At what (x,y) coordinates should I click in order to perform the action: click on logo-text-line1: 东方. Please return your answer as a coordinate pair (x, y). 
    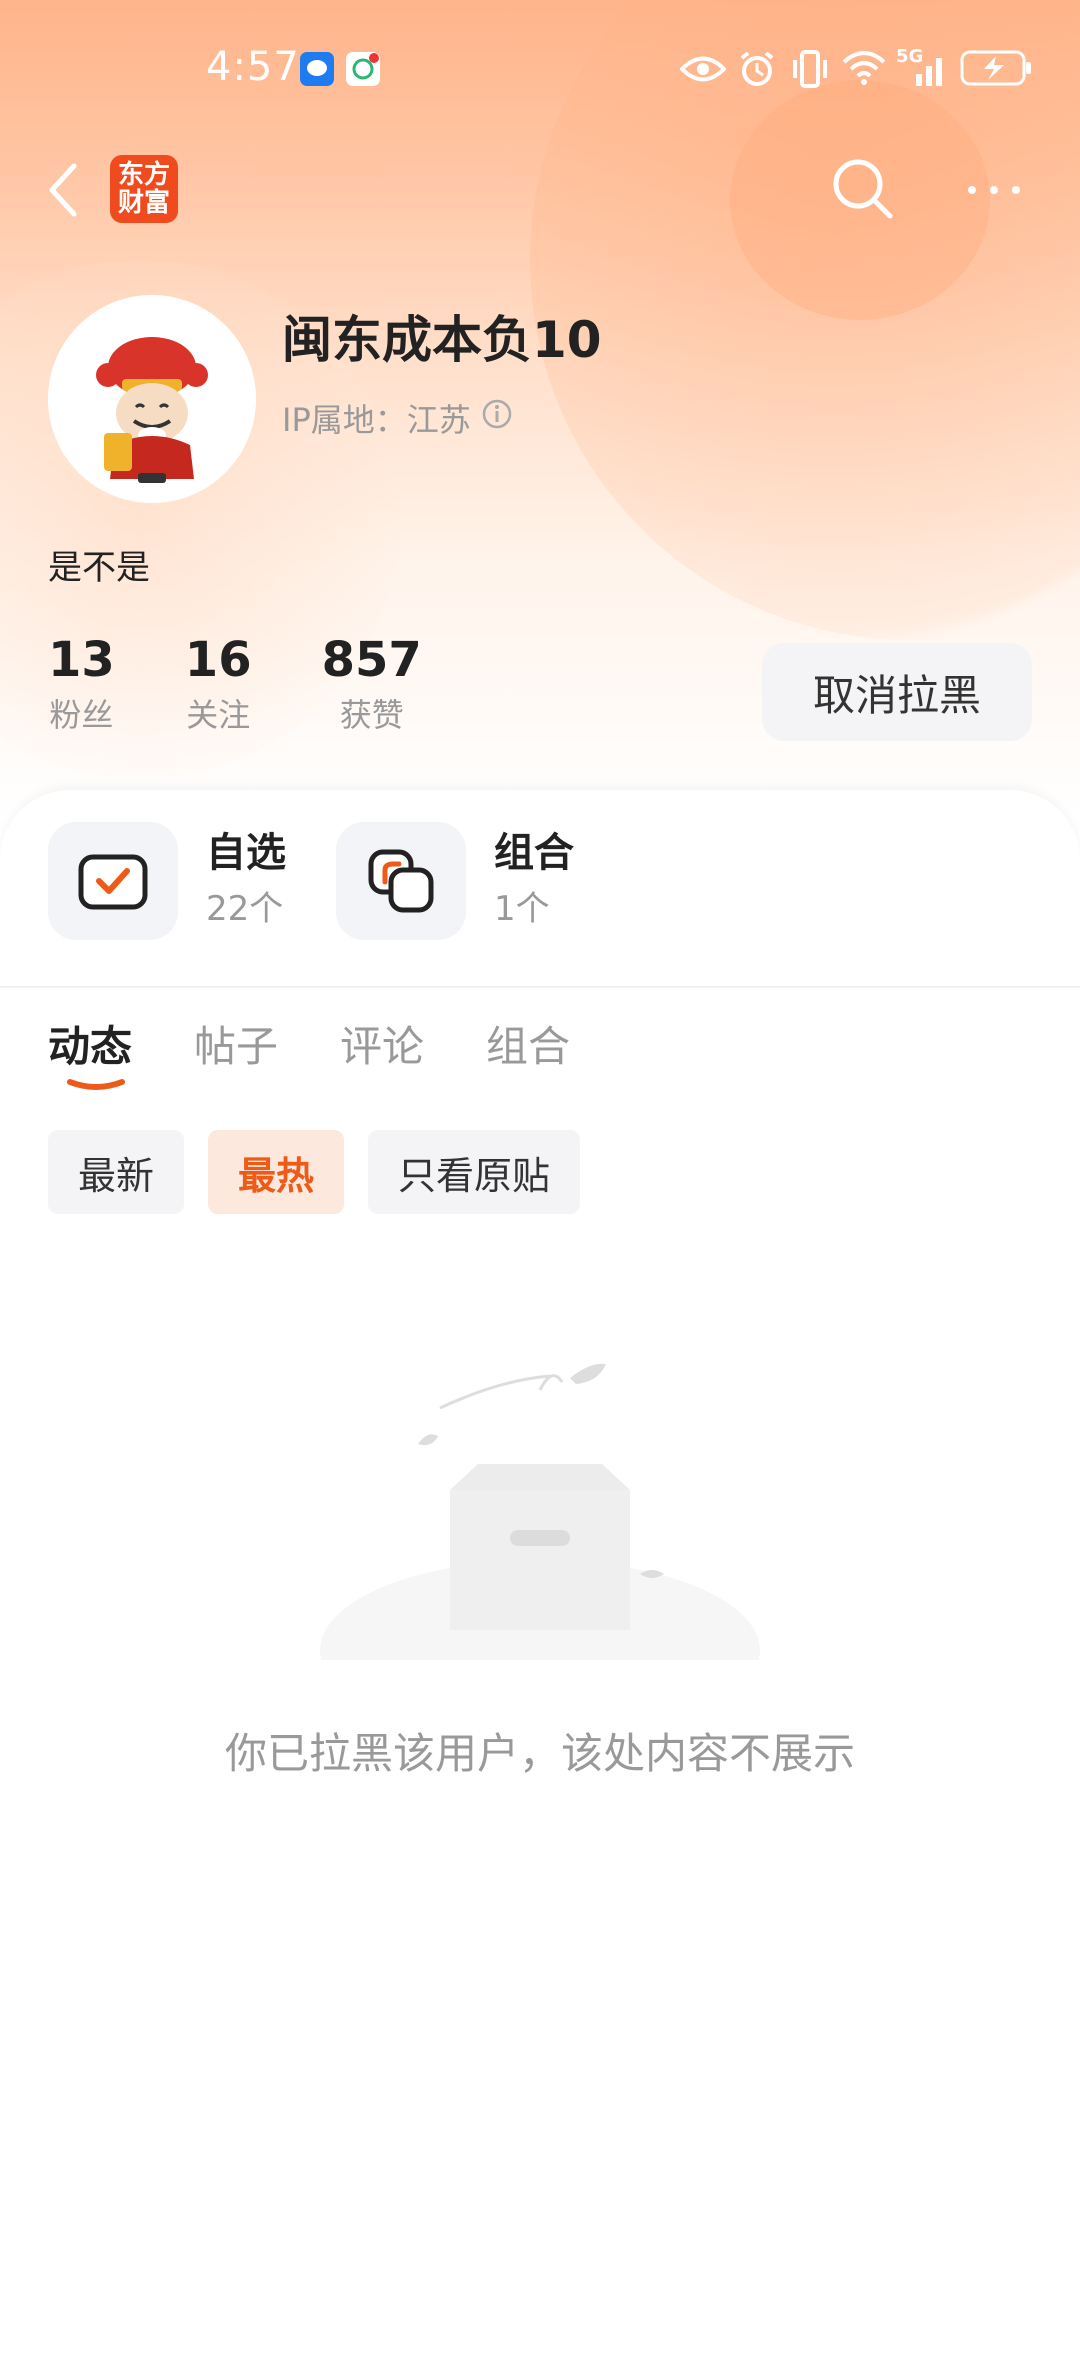
    Looking at the image, I should click on (143, 175).